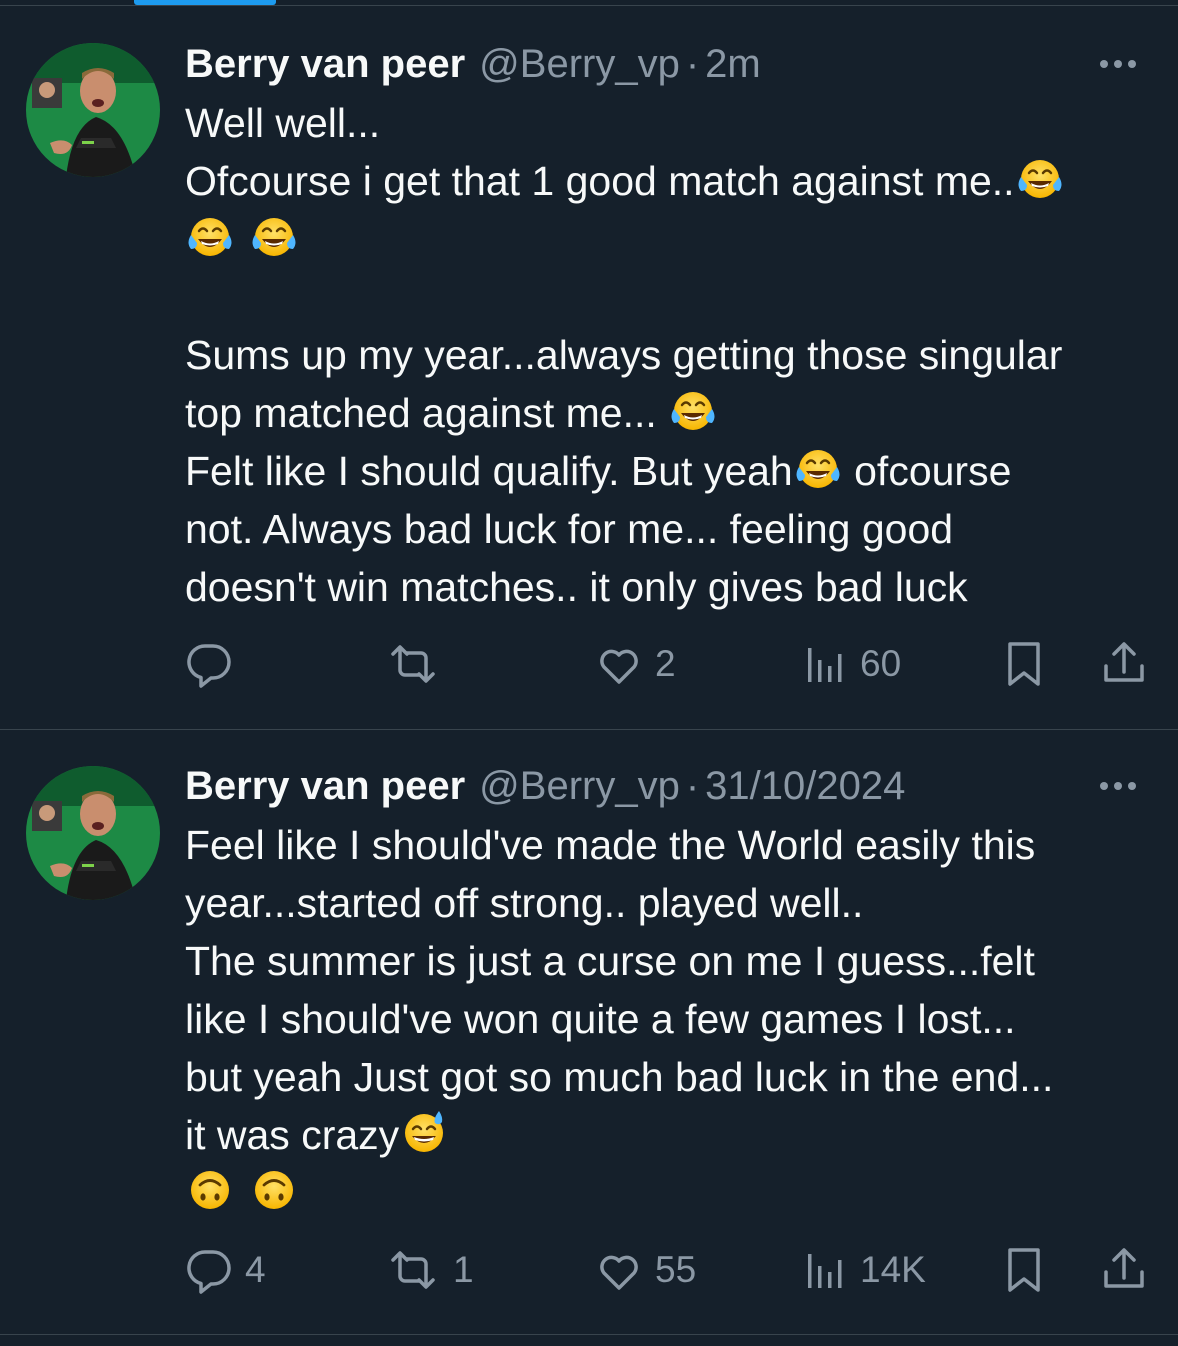  Describe the element at coordinates (255, 1269) in the screenshot. I see `reply-count: 4` at that location.